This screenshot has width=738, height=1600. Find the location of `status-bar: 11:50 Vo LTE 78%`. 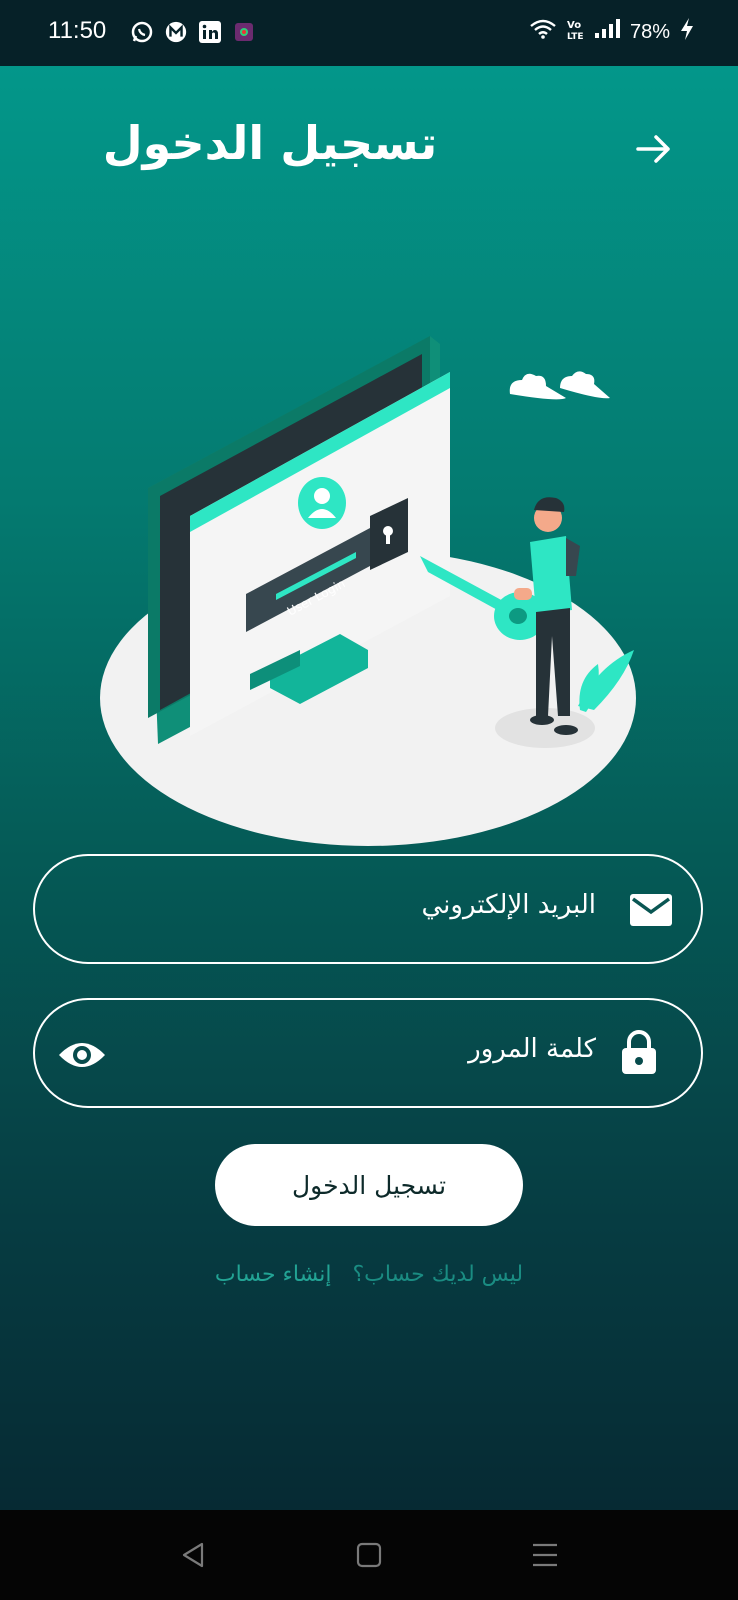

status-bar: 11:50 Vo LTE 78% is located at coordinates (369, 33).